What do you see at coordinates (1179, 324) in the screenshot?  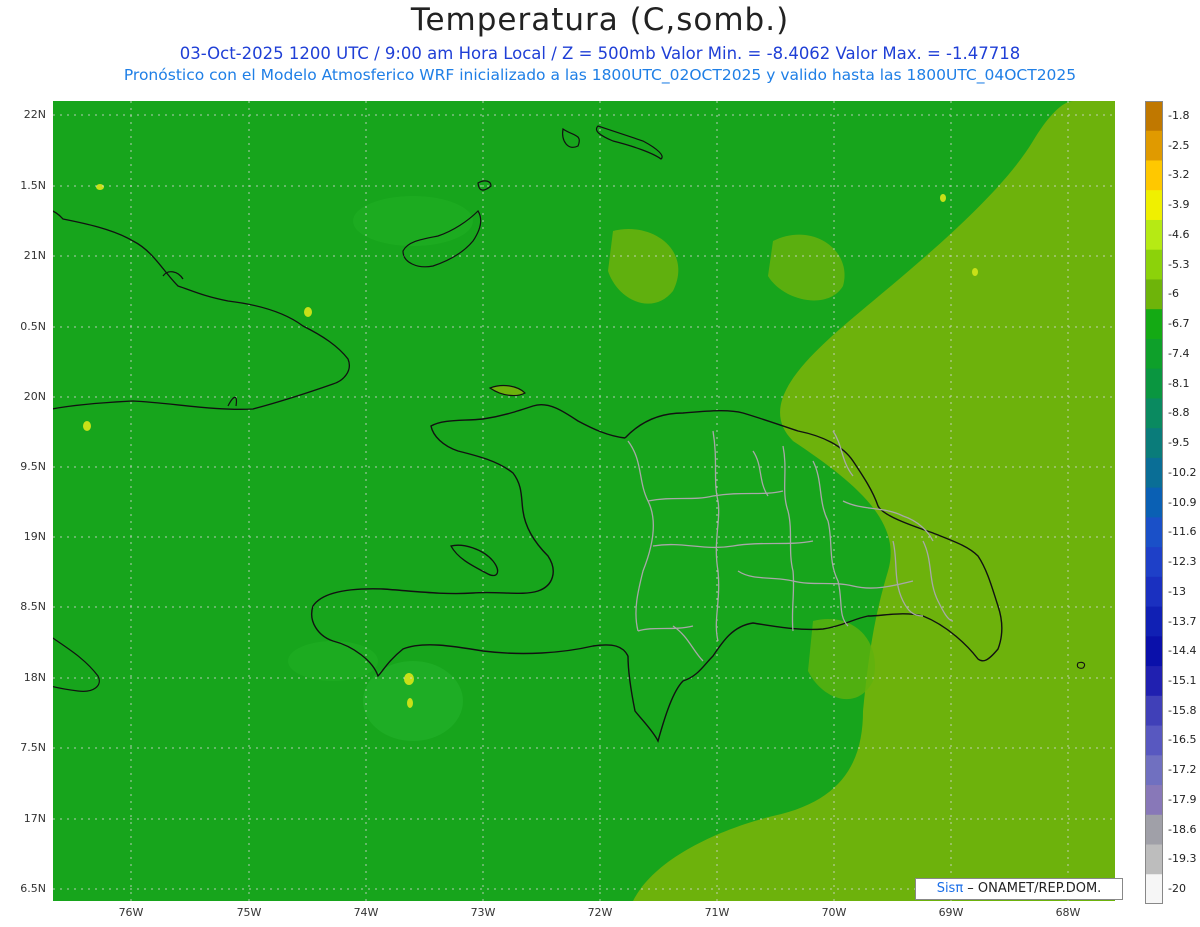 I see `colorbar-tick-label: -6.7` at bounding box center [1179, 324].